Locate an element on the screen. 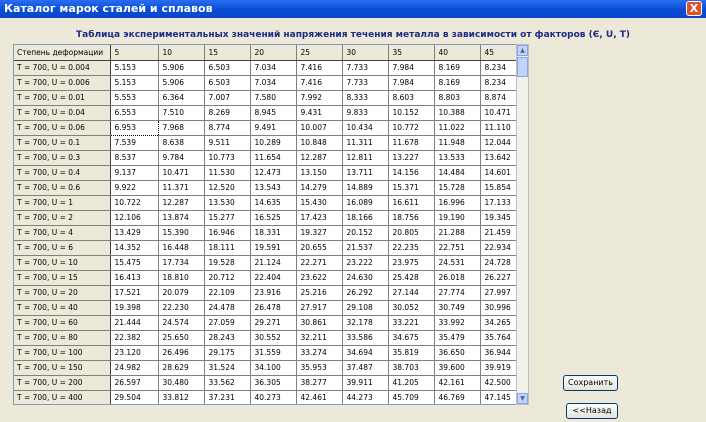 The height and width of the screenshot is (422, 706). table-cell: 9.833 is located at coordinates (365, 113).